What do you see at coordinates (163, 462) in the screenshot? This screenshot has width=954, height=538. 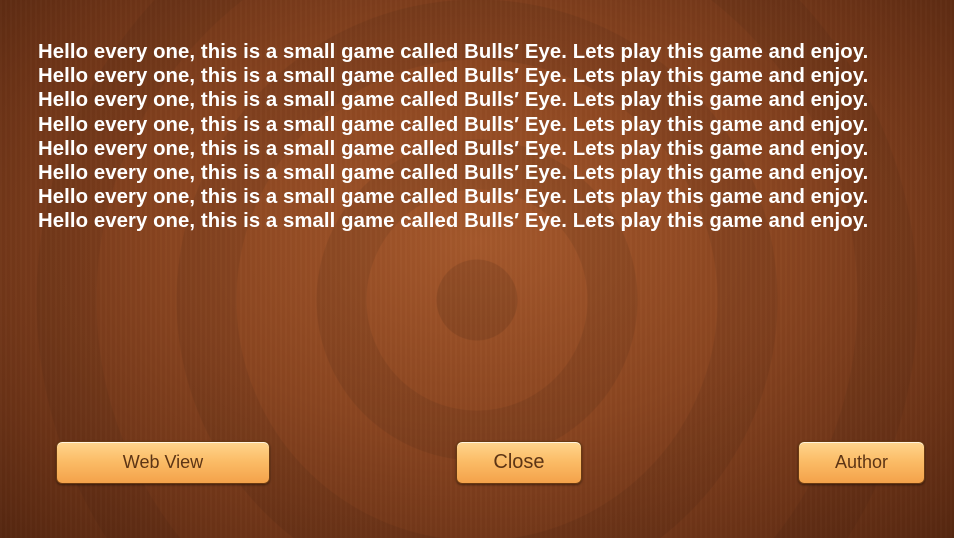 I see `web-view-button: Web View` at bounding box center [163, 462].